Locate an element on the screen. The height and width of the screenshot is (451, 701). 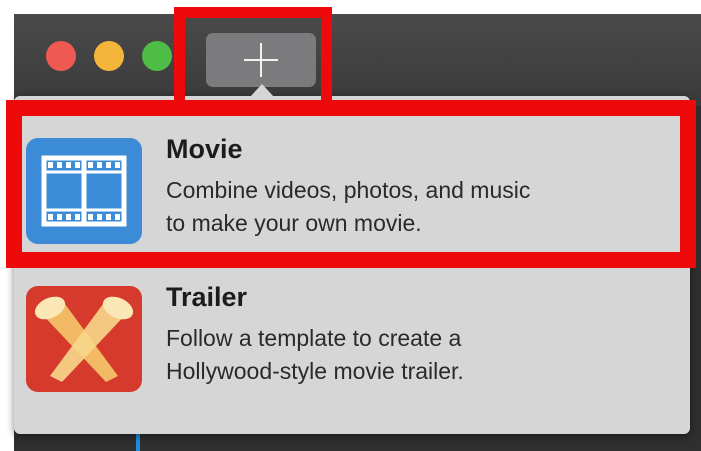
spotlights-icon is located at coordinates (84, 339).